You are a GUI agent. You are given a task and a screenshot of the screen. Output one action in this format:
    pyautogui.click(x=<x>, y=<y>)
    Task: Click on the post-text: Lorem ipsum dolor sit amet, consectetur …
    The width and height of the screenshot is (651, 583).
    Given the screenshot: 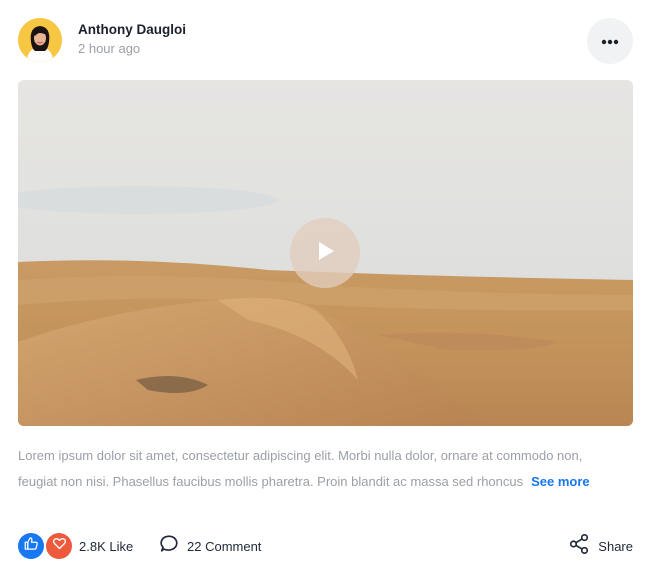 What is the action you would take?
    pyautogui.click(x=313, y=469)
    